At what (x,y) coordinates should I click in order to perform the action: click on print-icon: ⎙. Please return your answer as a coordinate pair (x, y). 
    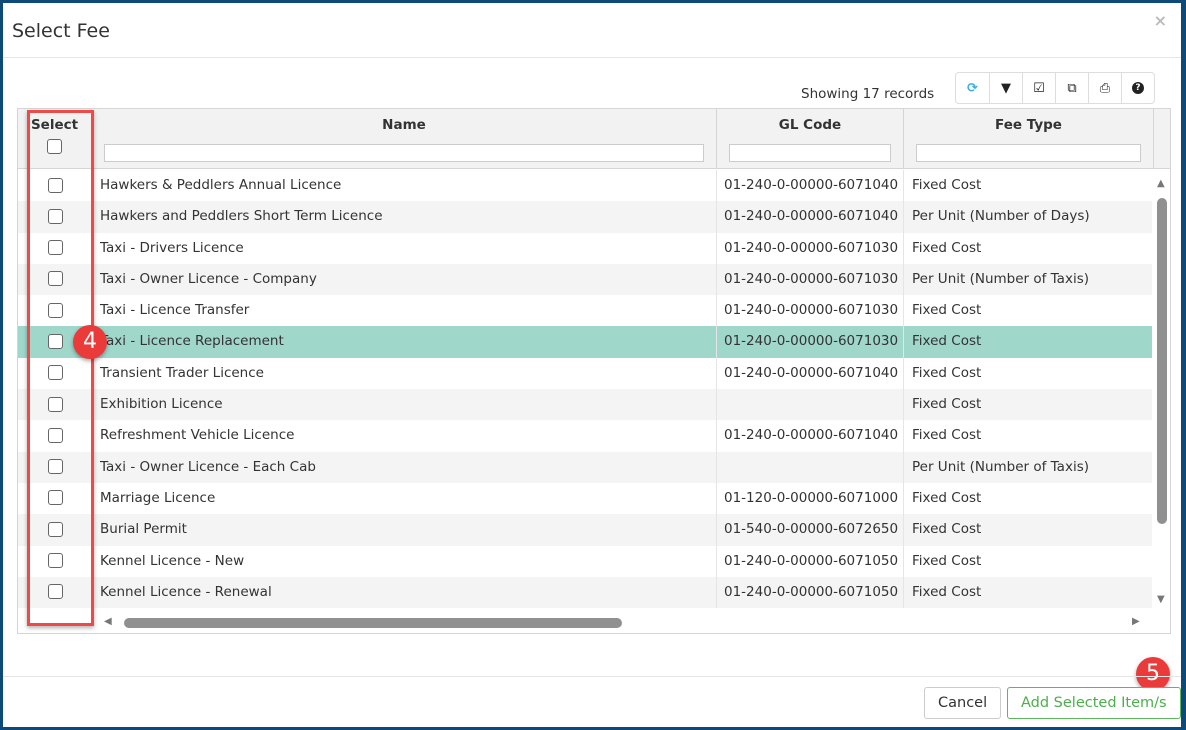
    Looking at the image, I should click on (1104, 88).